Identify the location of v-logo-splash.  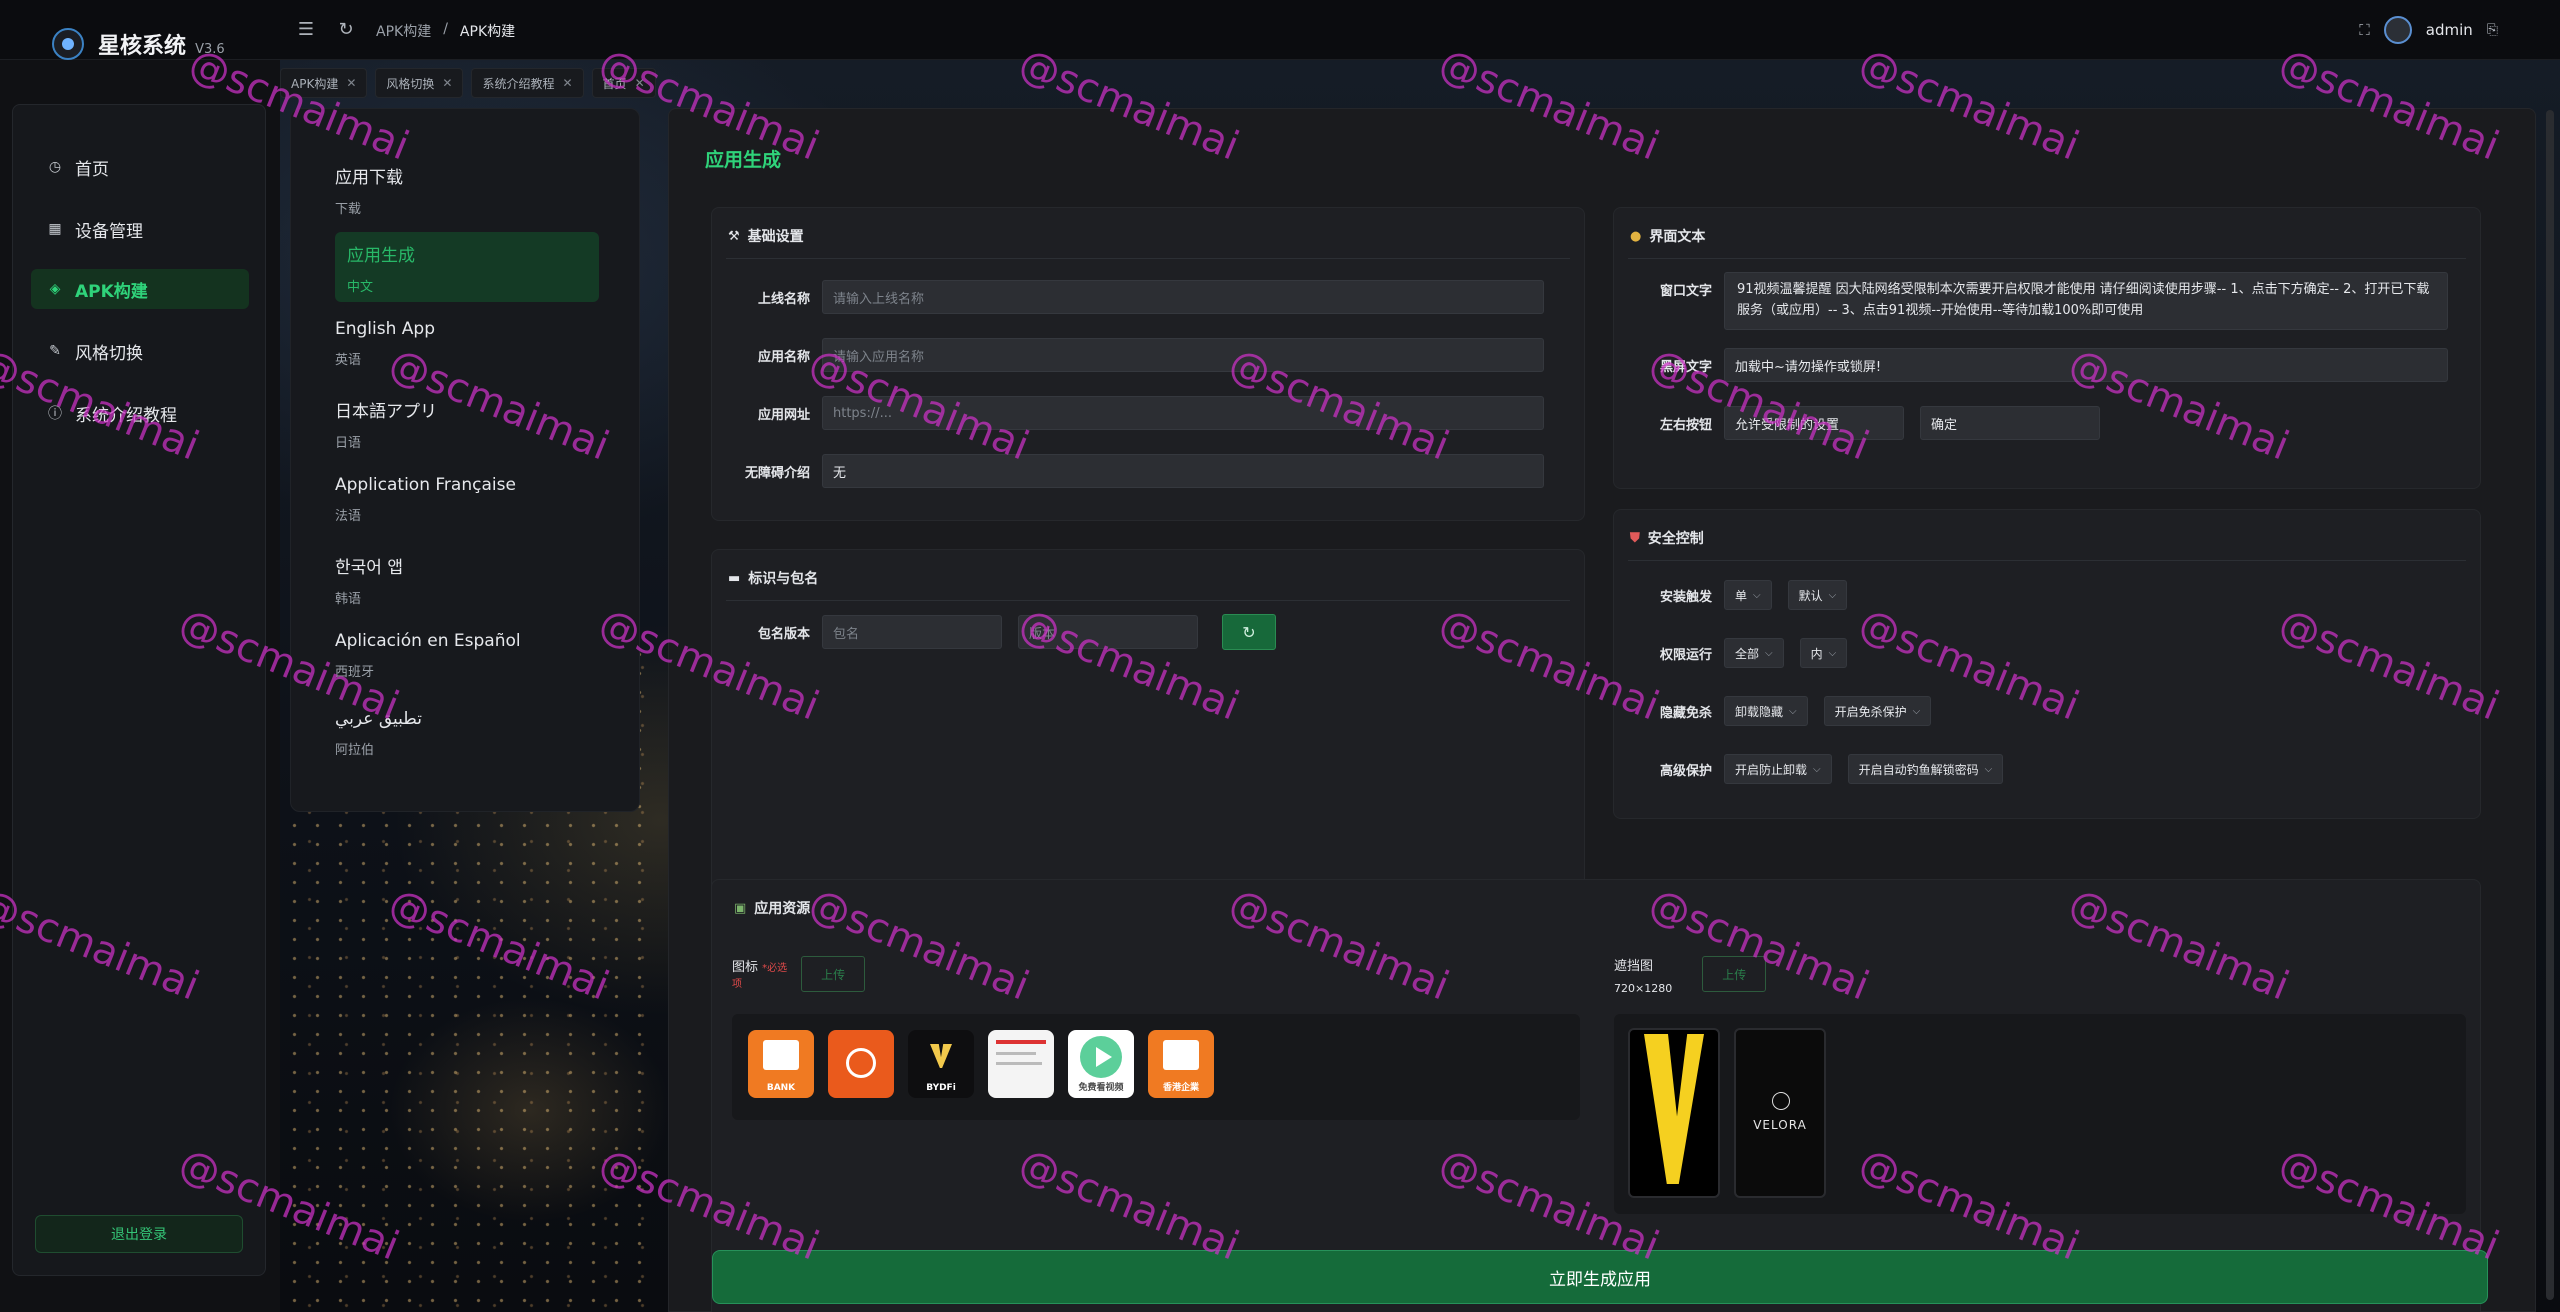
(1674, 1113).